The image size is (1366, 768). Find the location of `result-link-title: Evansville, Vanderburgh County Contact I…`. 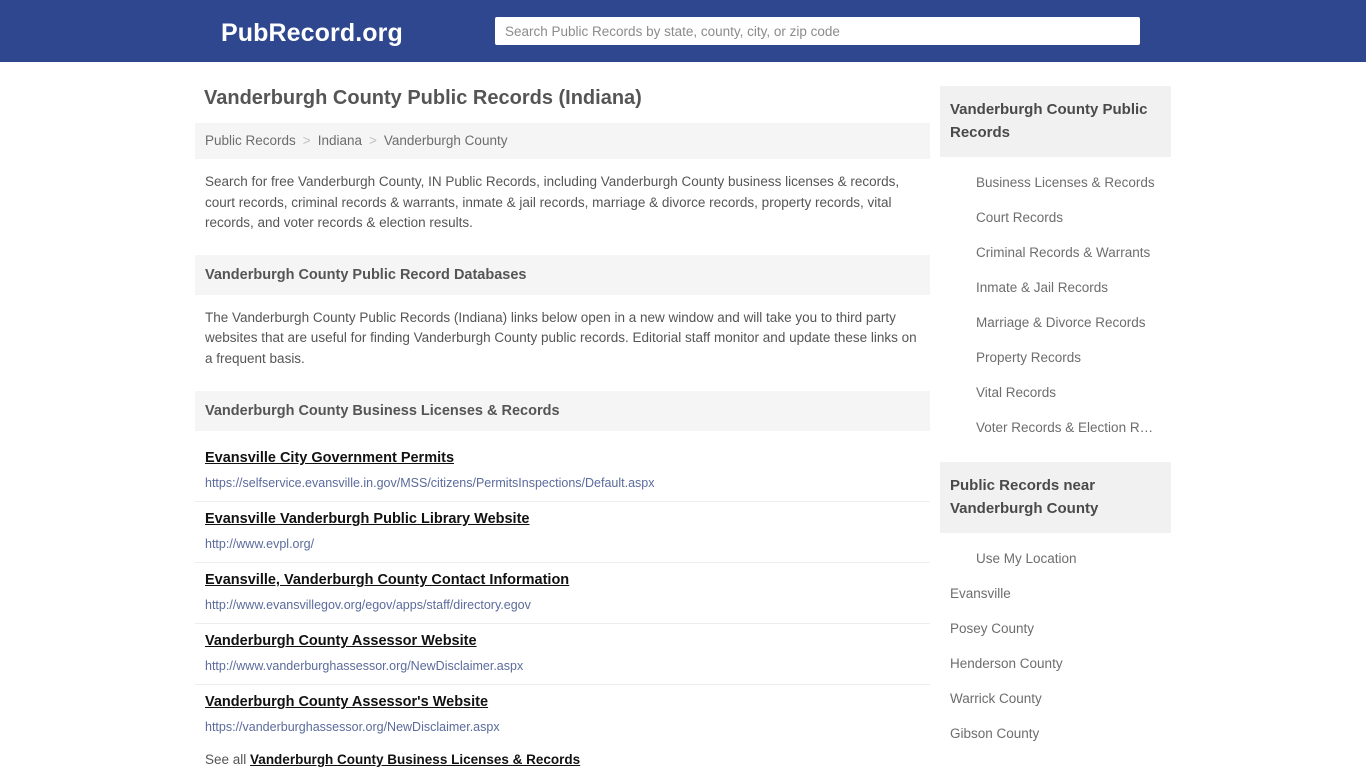

result-link-title: Evansville, Vanderburgh County Contact I… is located at coordinates (387, 580).